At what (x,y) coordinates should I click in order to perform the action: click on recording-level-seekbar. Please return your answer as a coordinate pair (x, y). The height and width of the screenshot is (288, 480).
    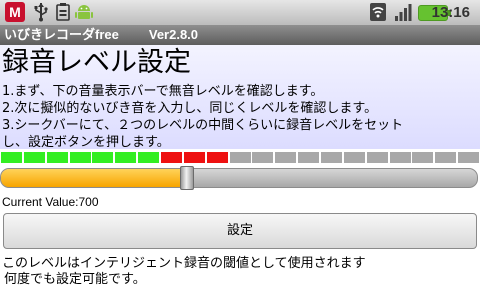
    Looking at the image, I should click on (240, 178).